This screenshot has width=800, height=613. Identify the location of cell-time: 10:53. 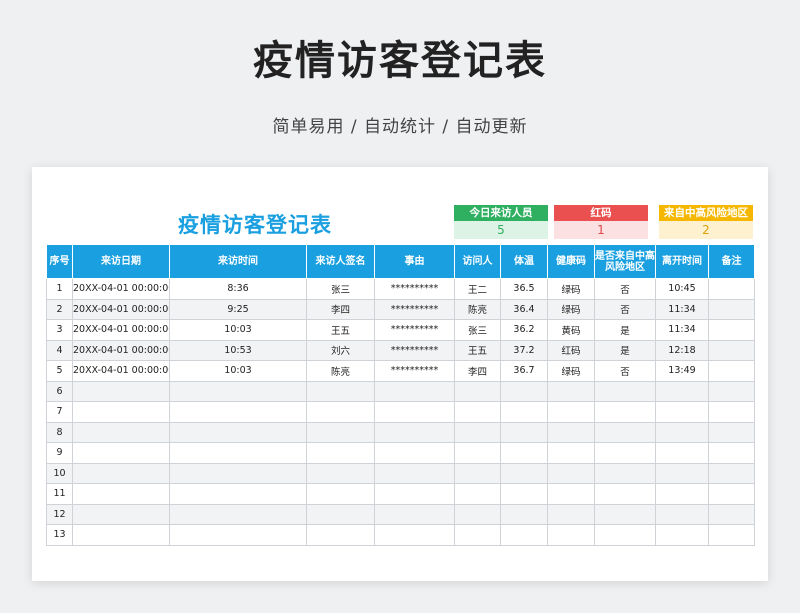
(238, 350).